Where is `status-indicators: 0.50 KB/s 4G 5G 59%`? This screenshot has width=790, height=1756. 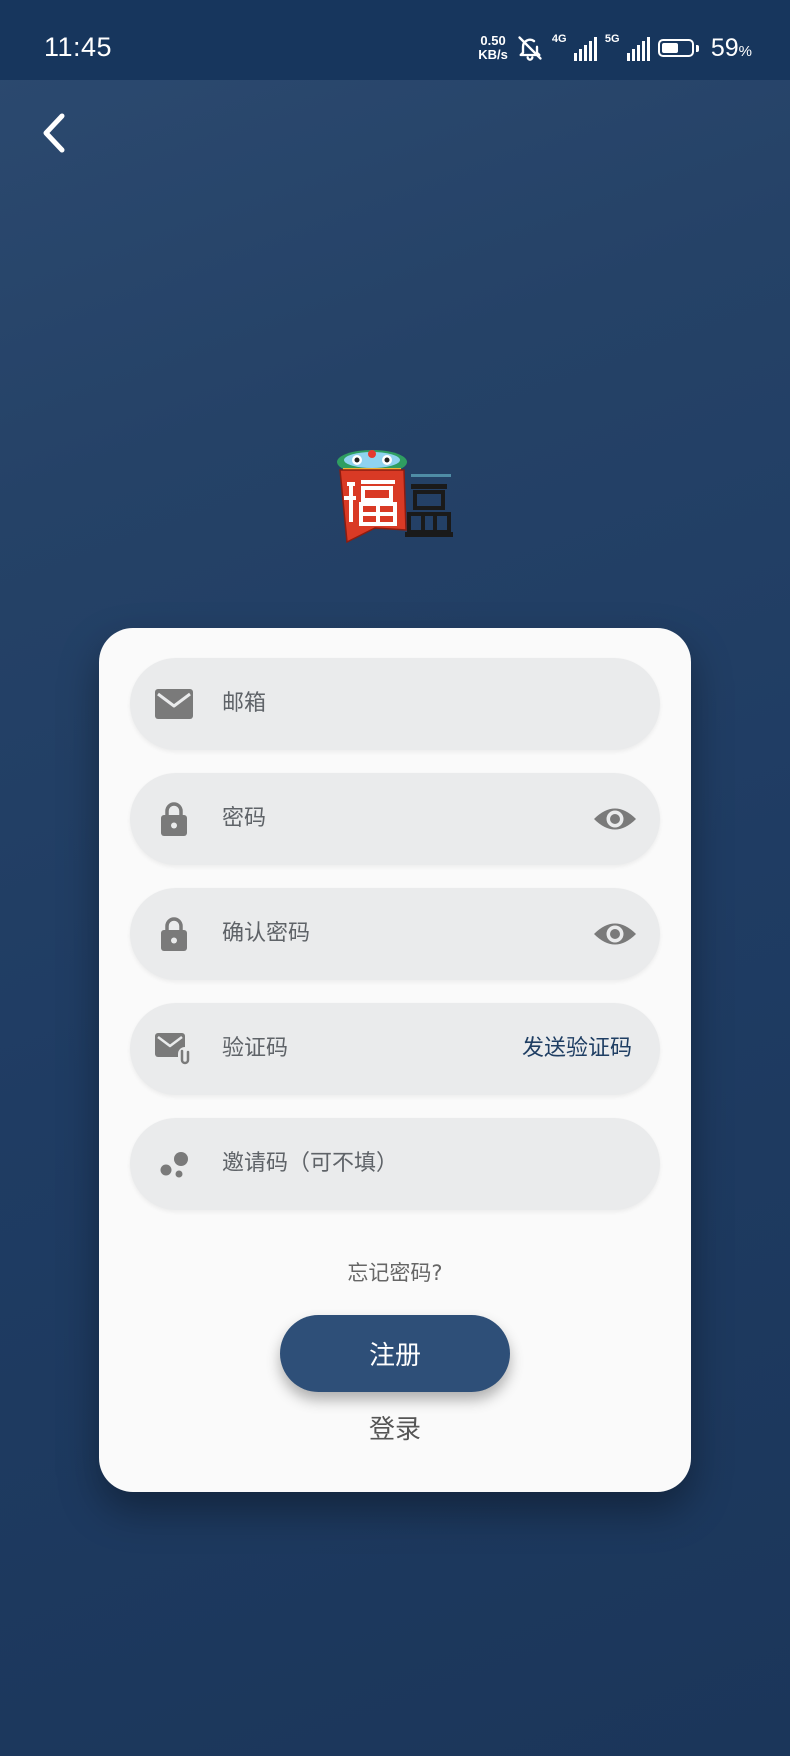 status-indicators: 0.50 KB/s 4G 5G 59% is located at coordinates (615, 48).